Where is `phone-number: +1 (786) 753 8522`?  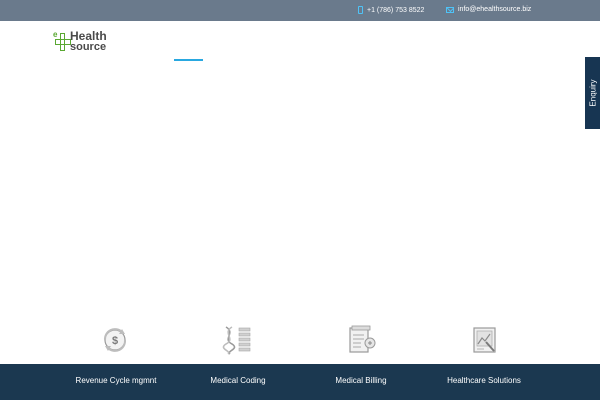 phone-number: +1 (786) 753 8522 is located at coordinates (395, 10).